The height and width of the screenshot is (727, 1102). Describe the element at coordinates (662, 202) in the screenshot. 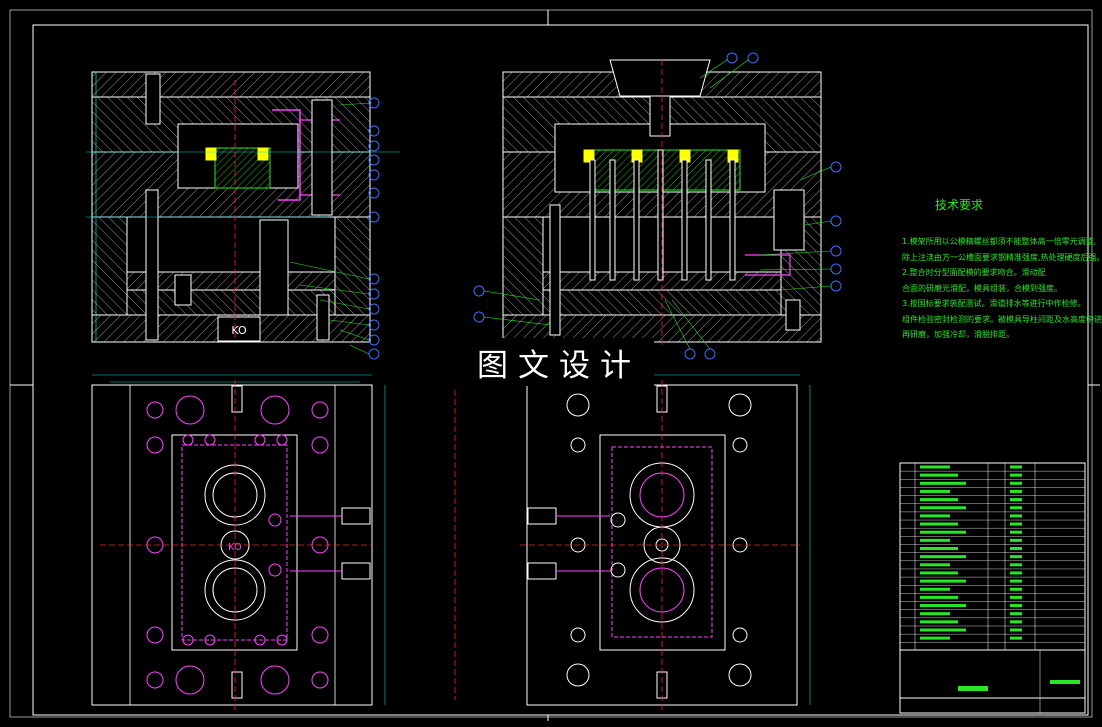

I see `section-view-right` at that location.